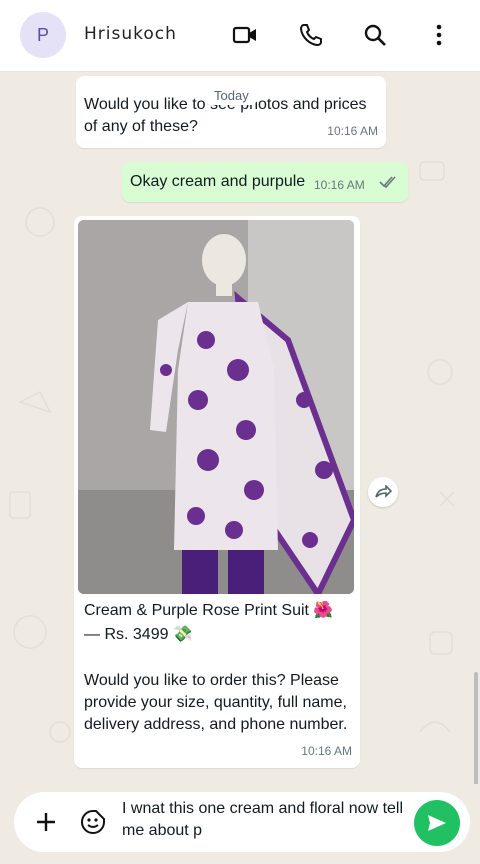 This screenshot has height=864, width=480. I want to click on voice-call-icon, so click(311, 35).